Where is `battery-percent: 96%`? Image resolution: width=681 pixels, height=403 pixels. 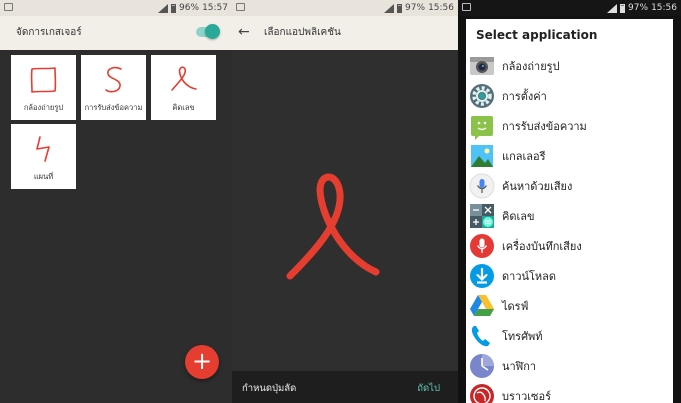
battery-percent: 96% is located at coordinates (189, 8).